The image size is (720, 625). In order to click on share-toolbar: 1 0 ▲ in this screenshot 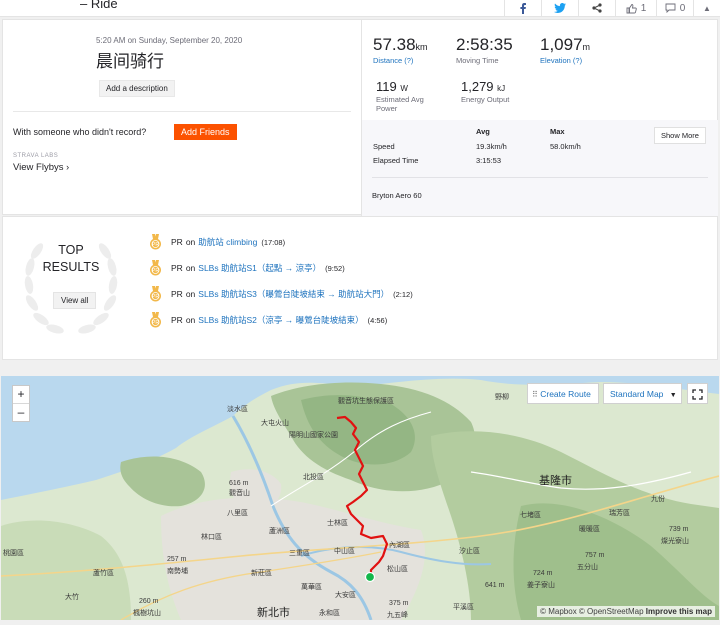, I will do `click(612, 8)`.